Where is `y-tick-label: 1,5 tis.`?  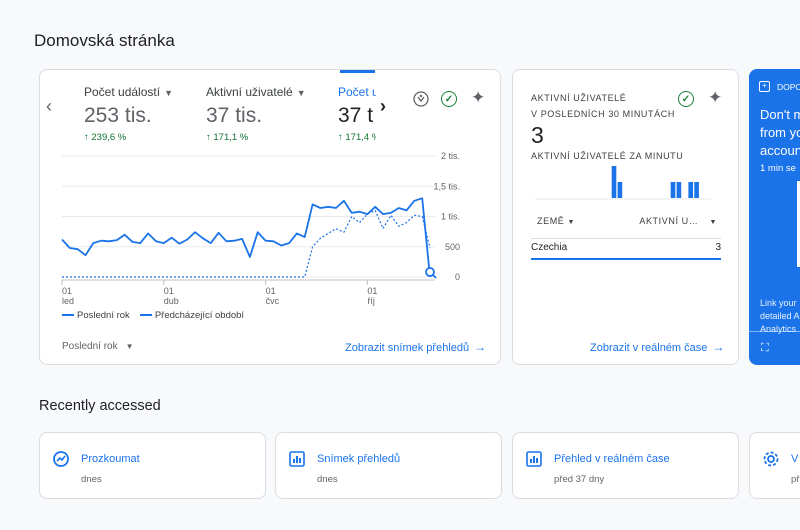
y-tick-label: 1,5 tis. is located at coordinates (446, 186).